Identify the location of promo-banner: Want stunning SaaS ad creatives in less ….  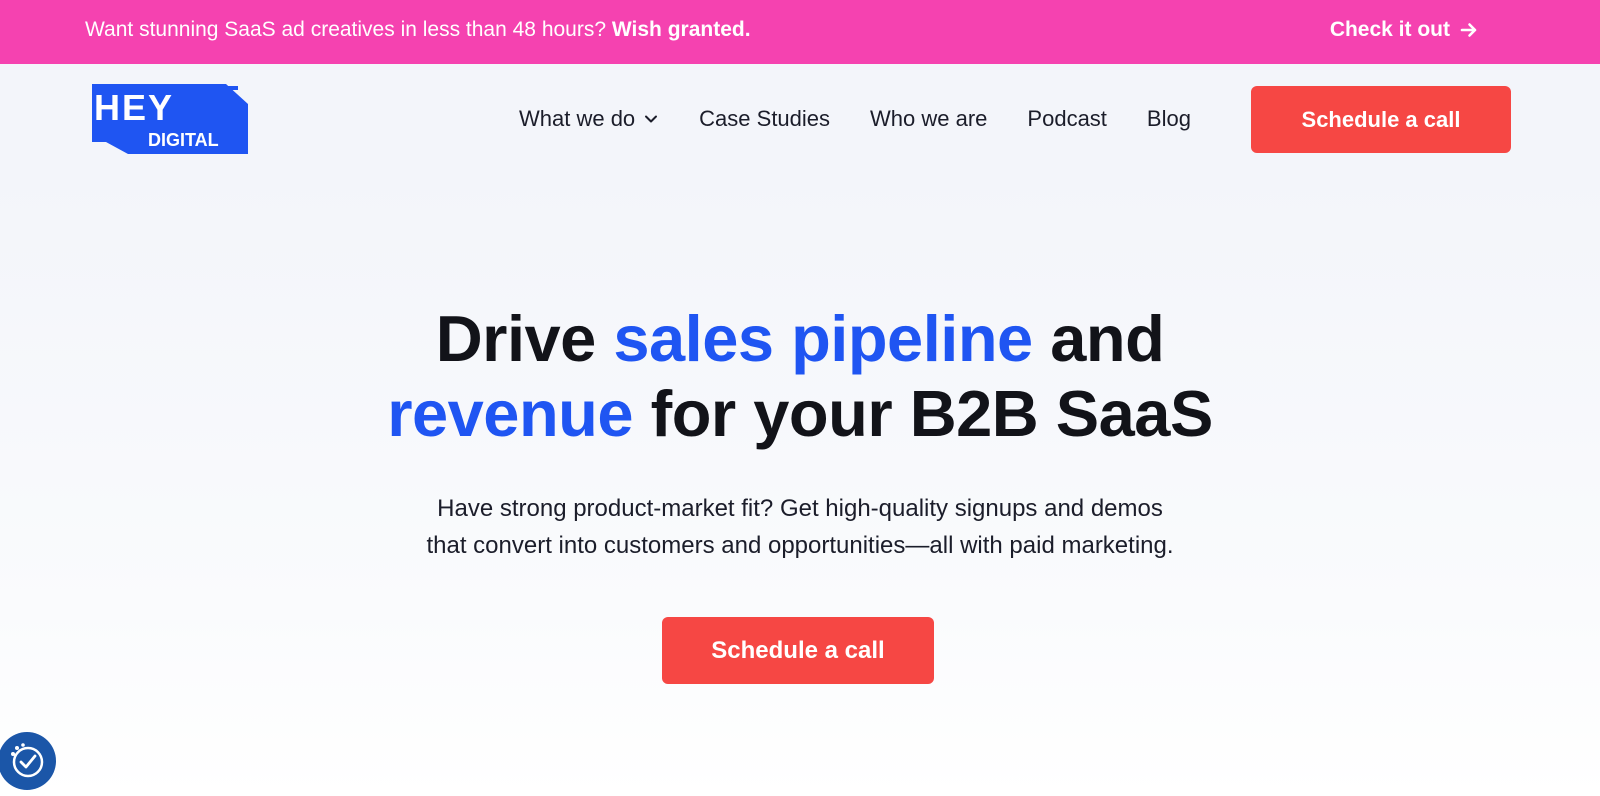
(800, 32).